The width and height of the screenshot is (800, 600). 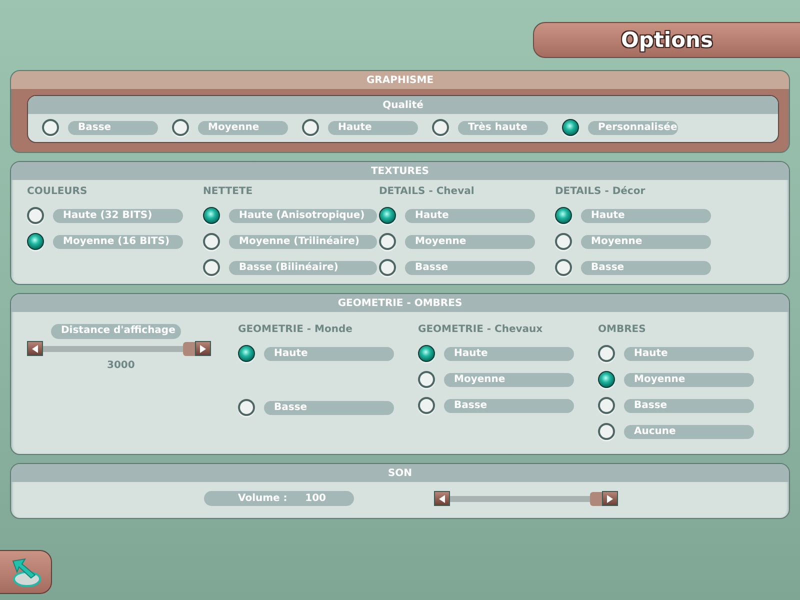 I want to click on group-heading: DETAILS - Cheval, so click(x=427, y=192).